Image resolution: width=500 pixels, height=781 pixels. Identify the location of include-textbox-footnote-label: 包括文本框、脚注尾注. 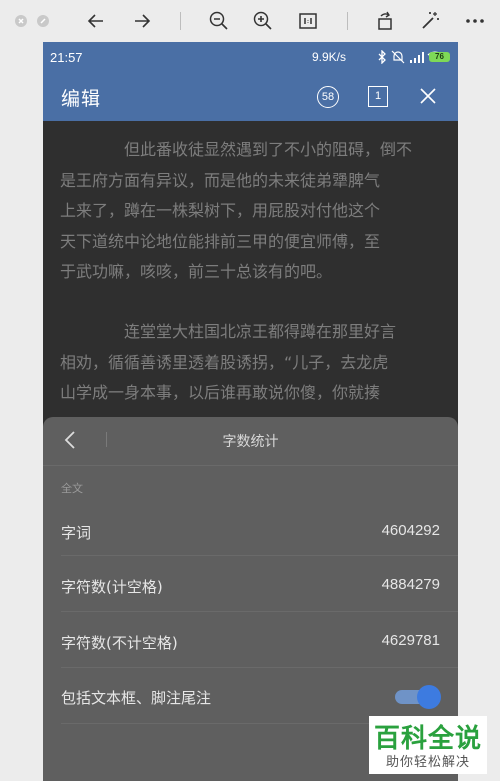
(136, 698).